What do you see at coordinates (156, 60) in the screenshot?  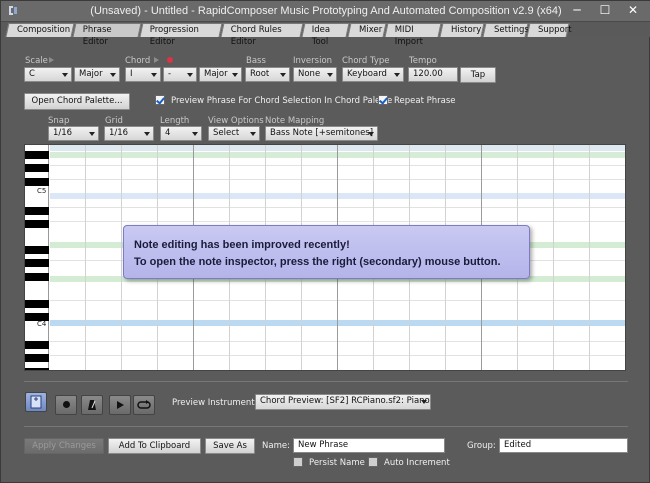 I see `chord-play-icon` at bounding box center [156, 60].